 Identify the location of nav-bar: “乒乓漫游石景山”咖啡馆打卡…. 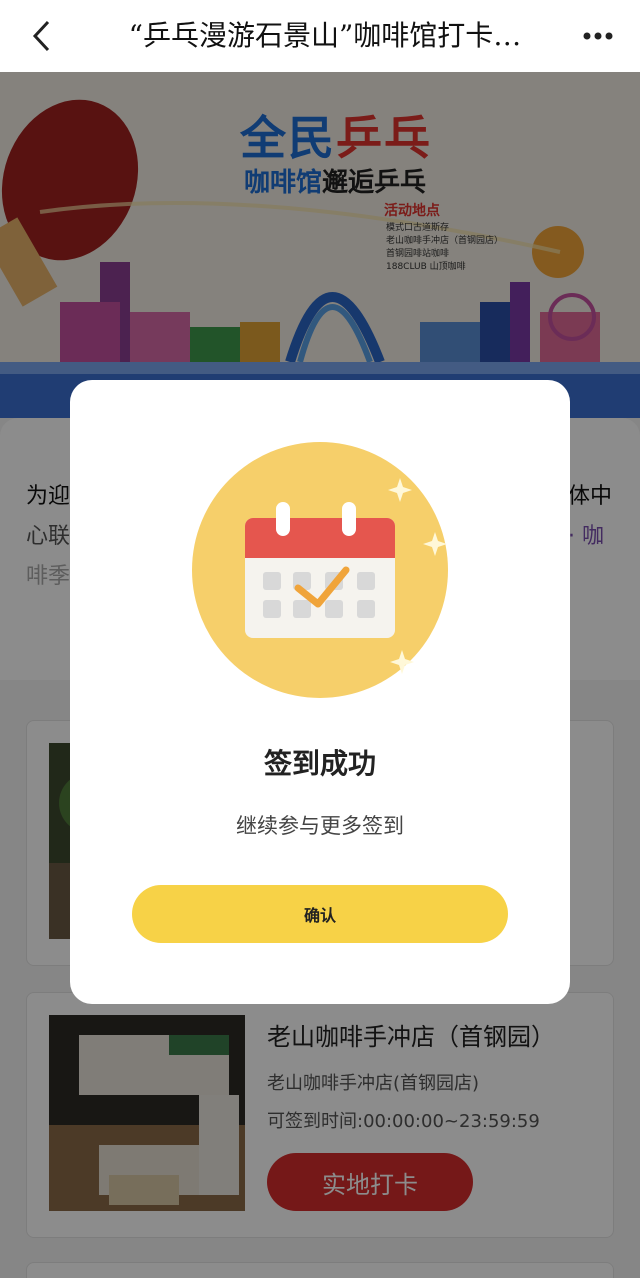
(320, 36).